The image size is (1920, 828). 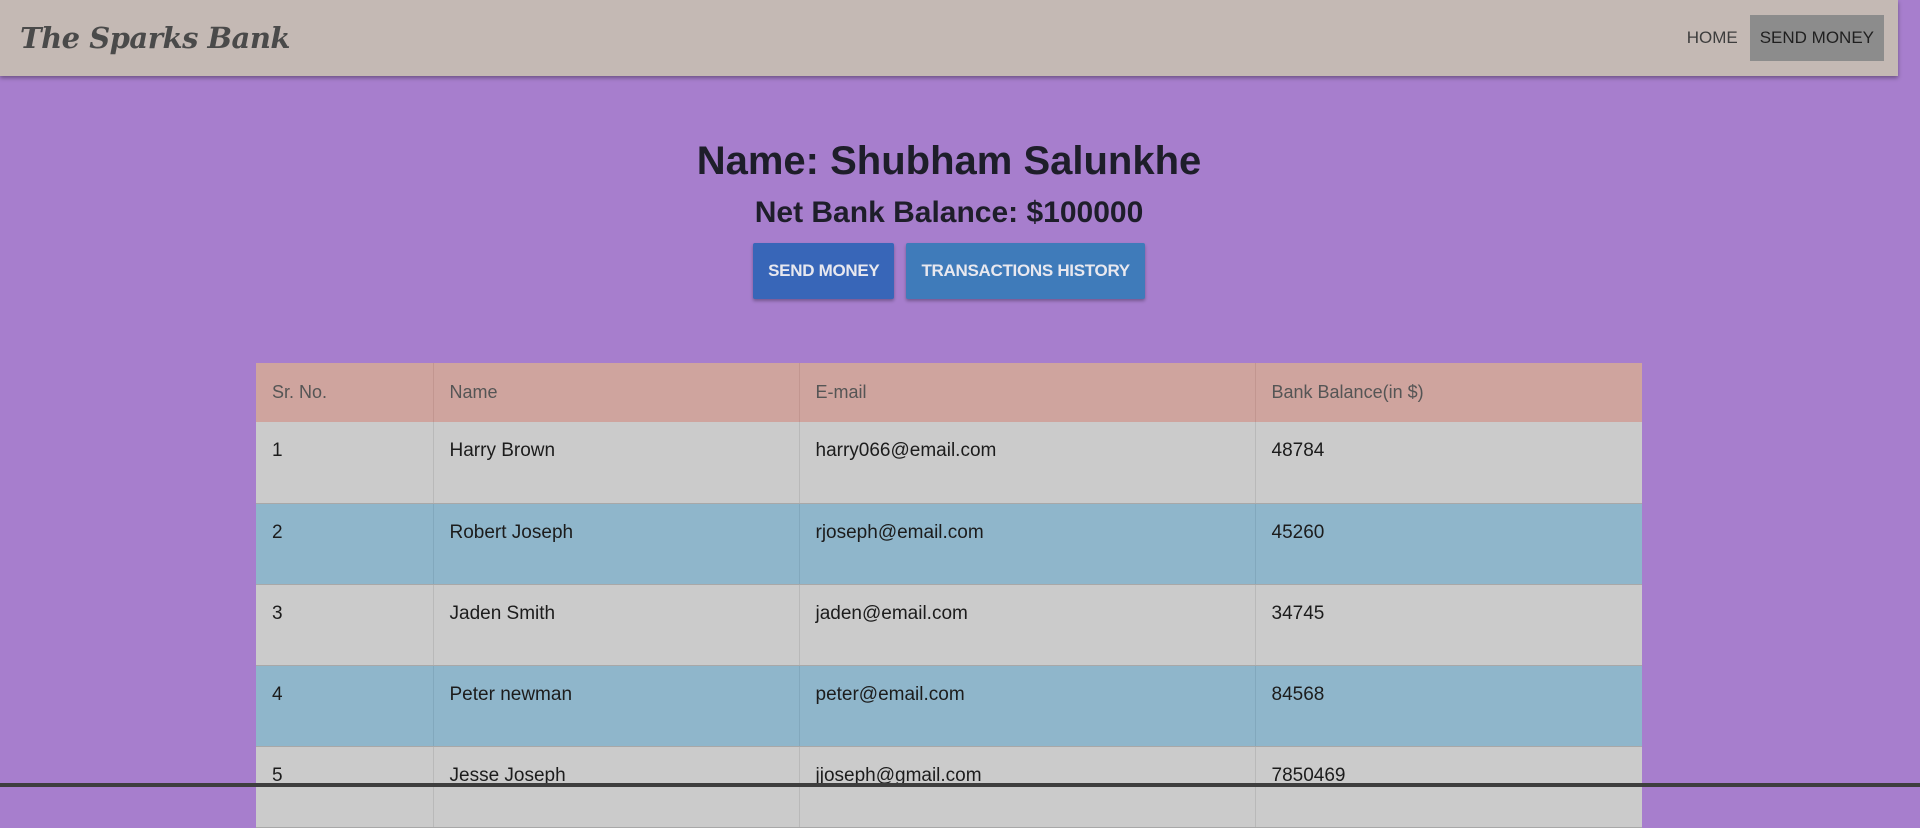 I want to click on table-row: 2 Robert Joseph rjoseph@email.com 45260, so click(x=949, y=544).